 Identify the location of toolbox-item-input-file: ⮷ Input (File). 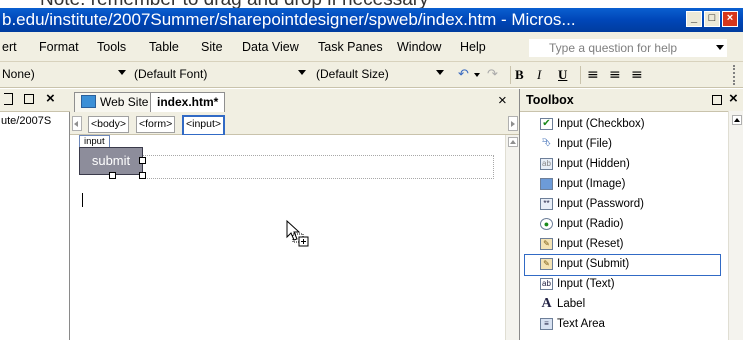
(621, 144).